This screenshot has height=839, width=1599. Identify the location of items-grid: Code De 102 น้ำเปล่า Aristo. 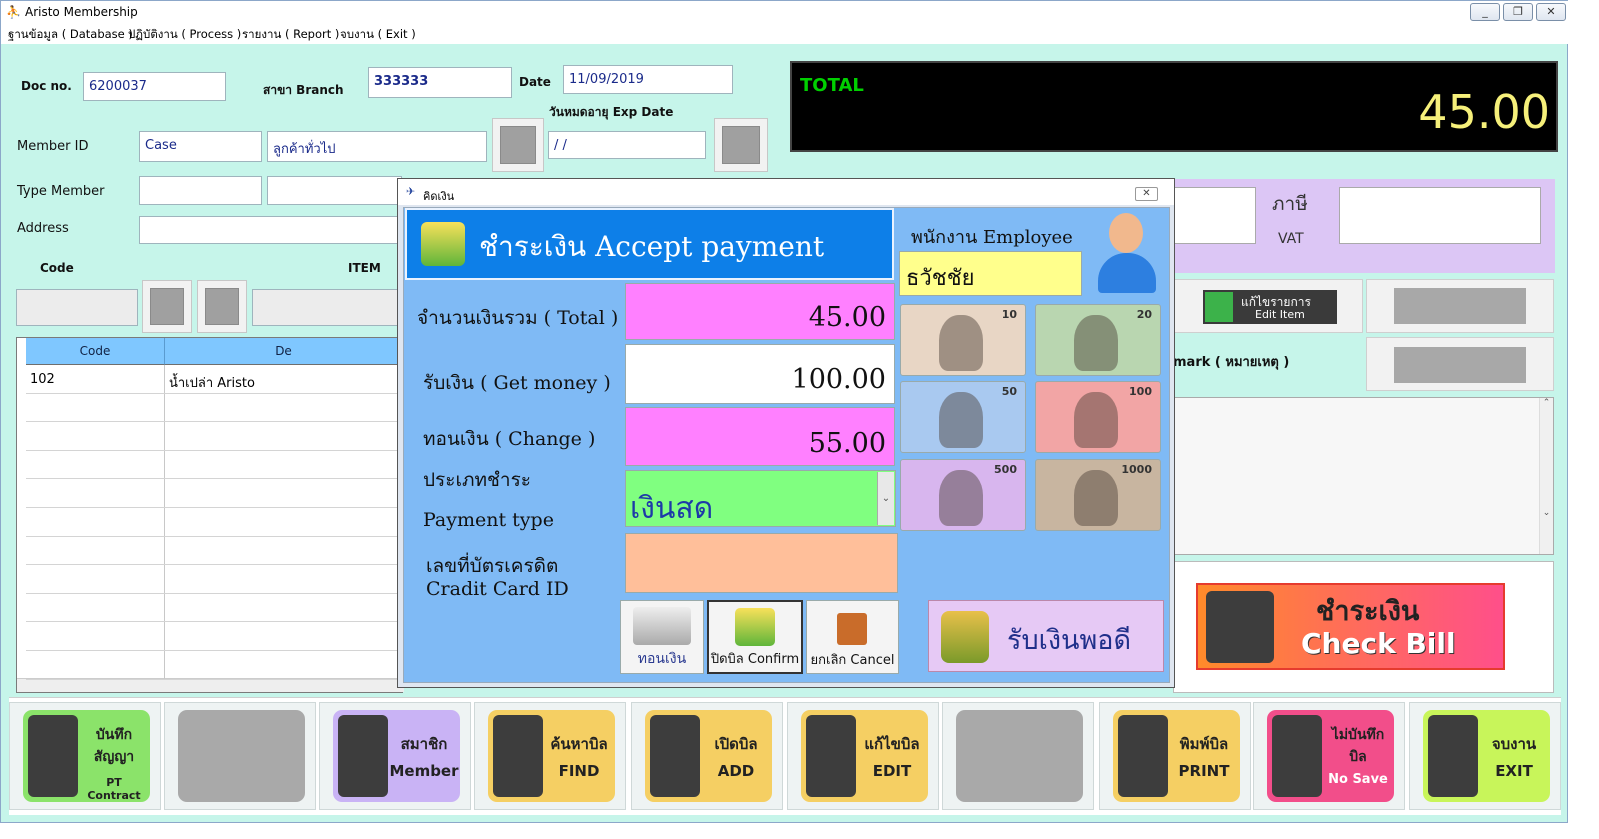
(210, 515).